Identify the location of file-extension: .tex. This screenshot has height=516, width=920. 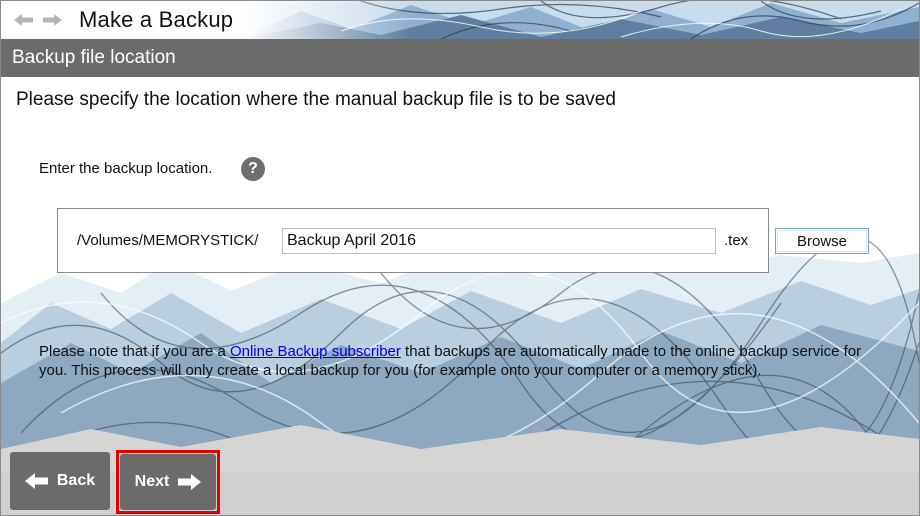
(736, 240).